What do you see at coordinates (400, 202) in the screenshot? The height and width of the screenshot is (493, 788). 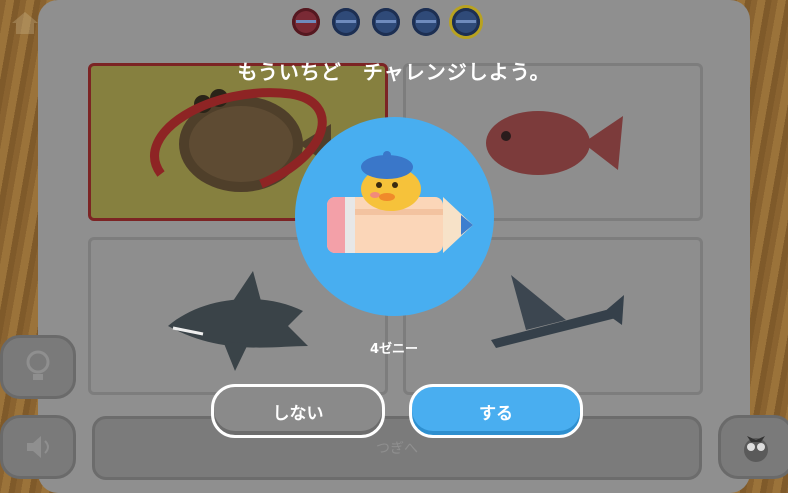 I see `pencil-mascot-image` at bounding box center [400, 202].